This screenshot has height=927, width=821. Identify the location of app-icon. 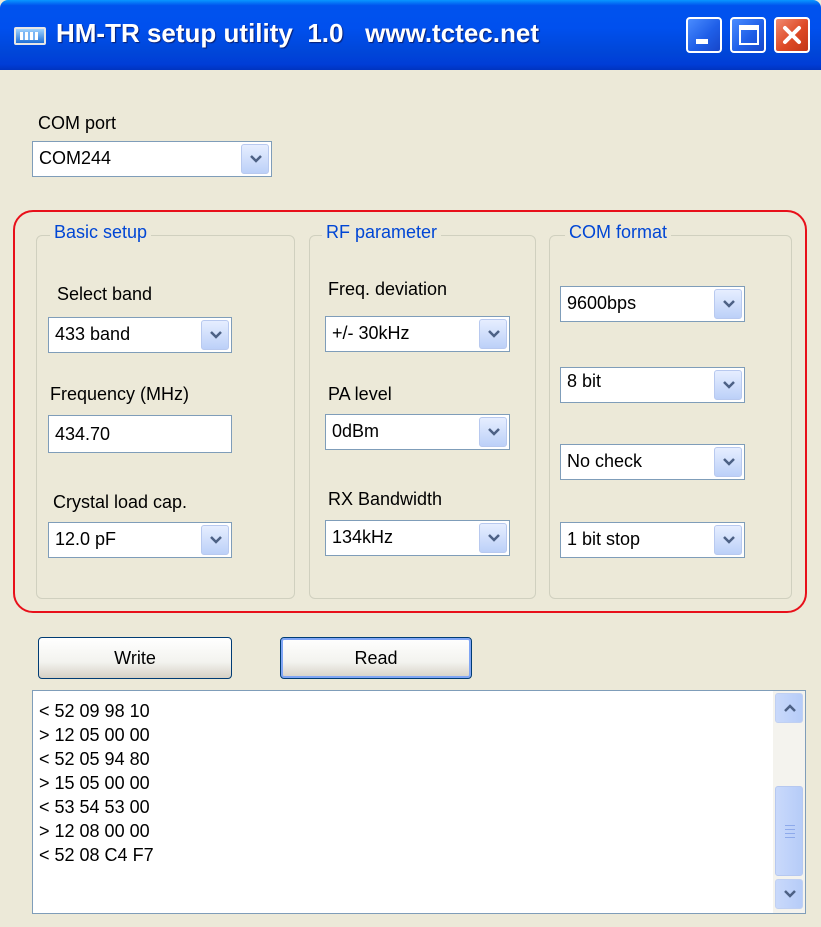
(30, 36).